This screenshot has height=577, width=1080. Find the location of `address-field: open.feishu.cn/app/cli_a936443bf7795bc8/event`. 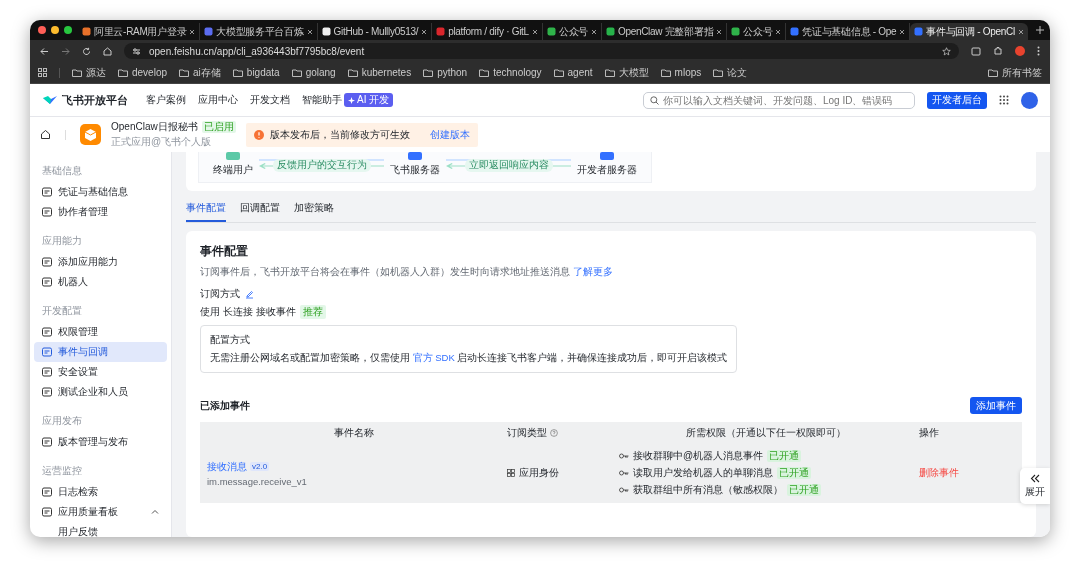

address-field: open.feishu.cn/app/cli_a936443bf7795bc8/event is located at coordinates (541, 51).